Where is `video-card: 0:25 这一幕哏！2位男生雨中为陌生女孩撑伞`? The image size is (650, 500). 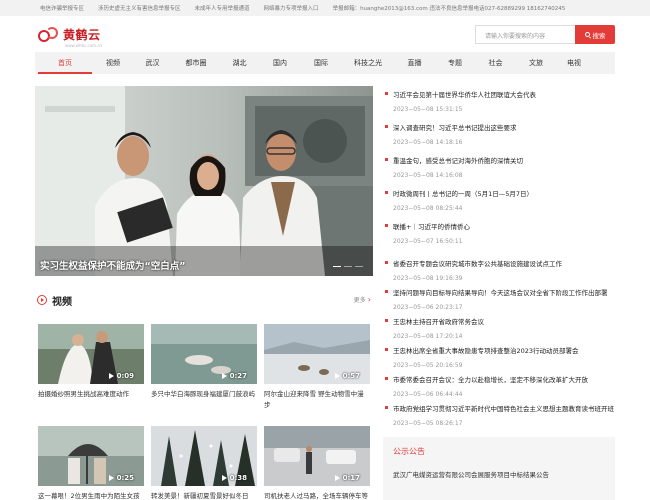
video-card: 0:25 这一幕哏！2位男生雨中为陌生女孩撑伞 is located at coordinates (91, 463).